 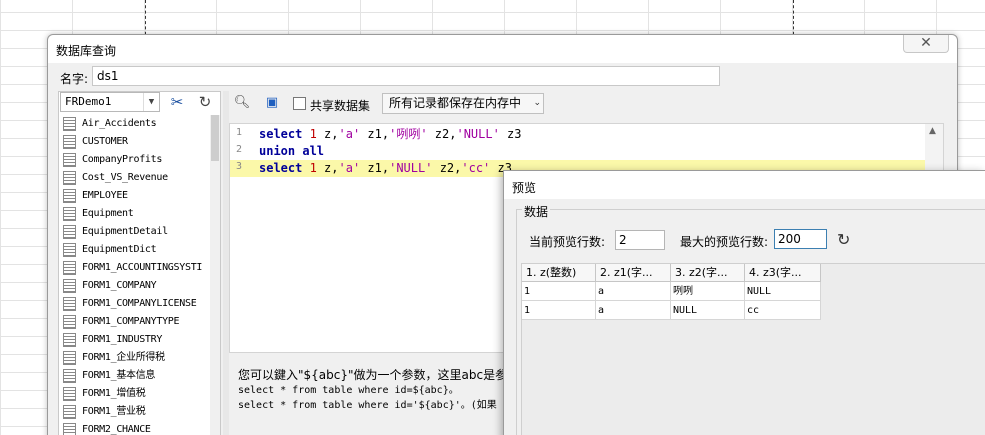 I want to click on table-name: FORM1_COMPANYLICENSE, so click(x=139, y=303).